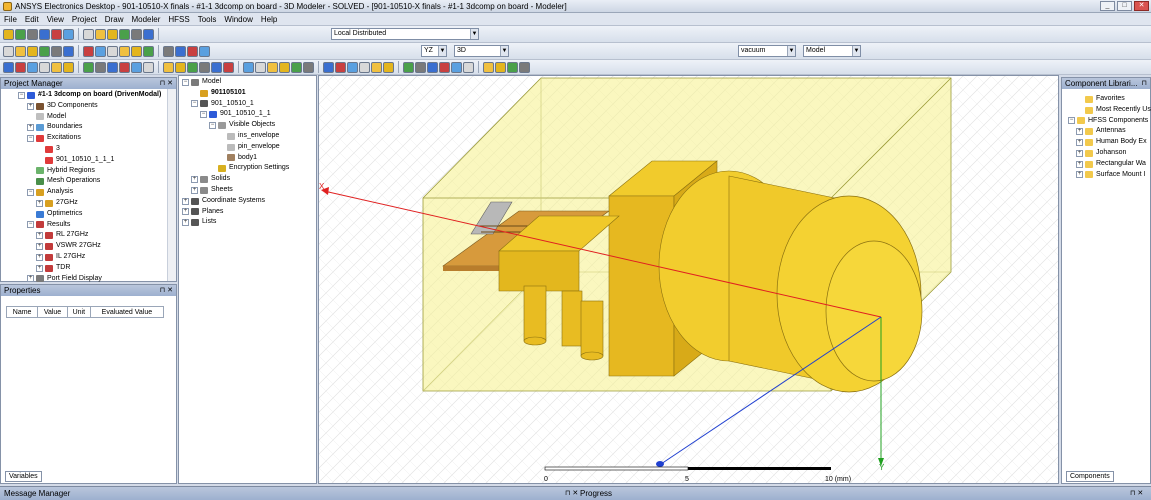 The height and width of the screenshot is (500, 1151). What do you see at coordinates (235, 222) in the screenshot?
I see `tree-item: + Lists` at bounding box center [235, 222].